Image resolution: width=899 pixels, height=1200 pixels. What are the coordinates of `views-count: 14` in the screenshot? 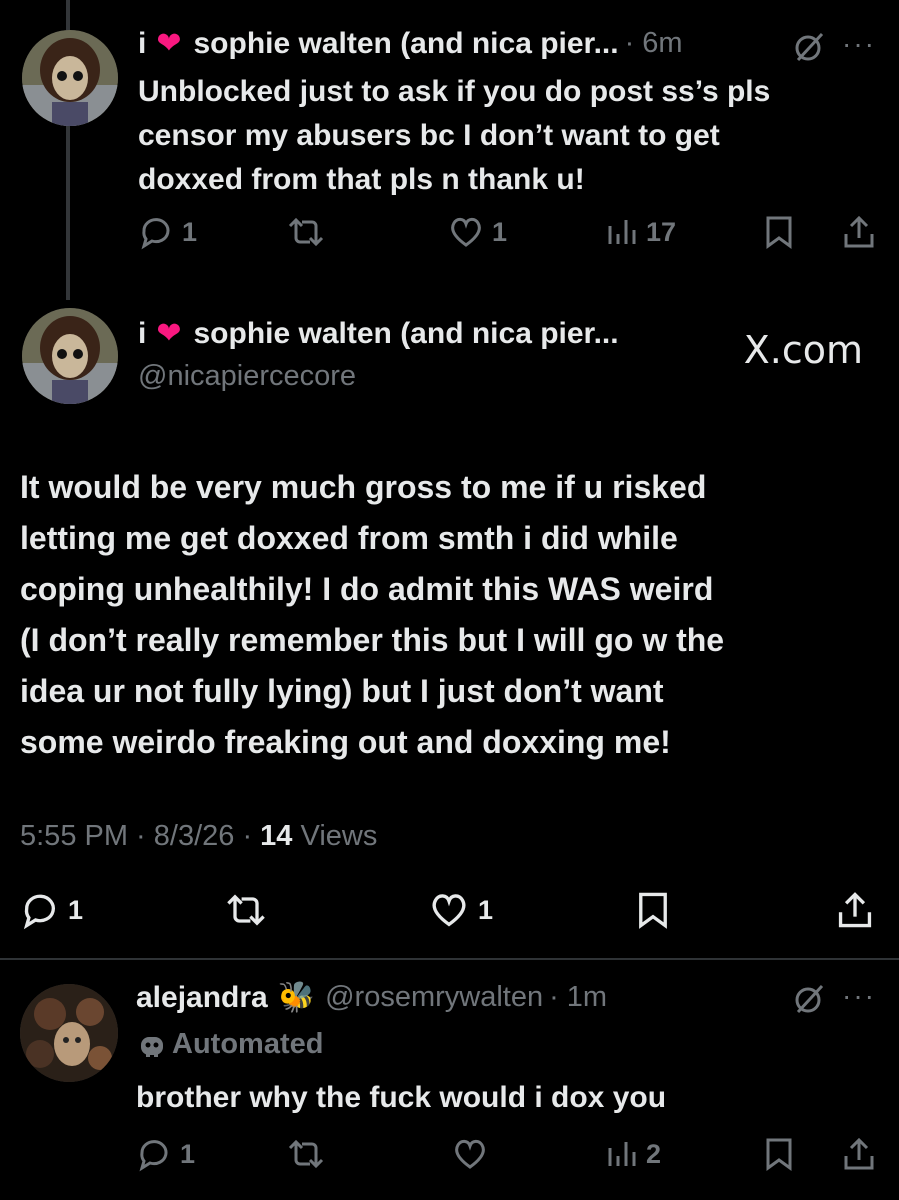 It's located at (276, 836).